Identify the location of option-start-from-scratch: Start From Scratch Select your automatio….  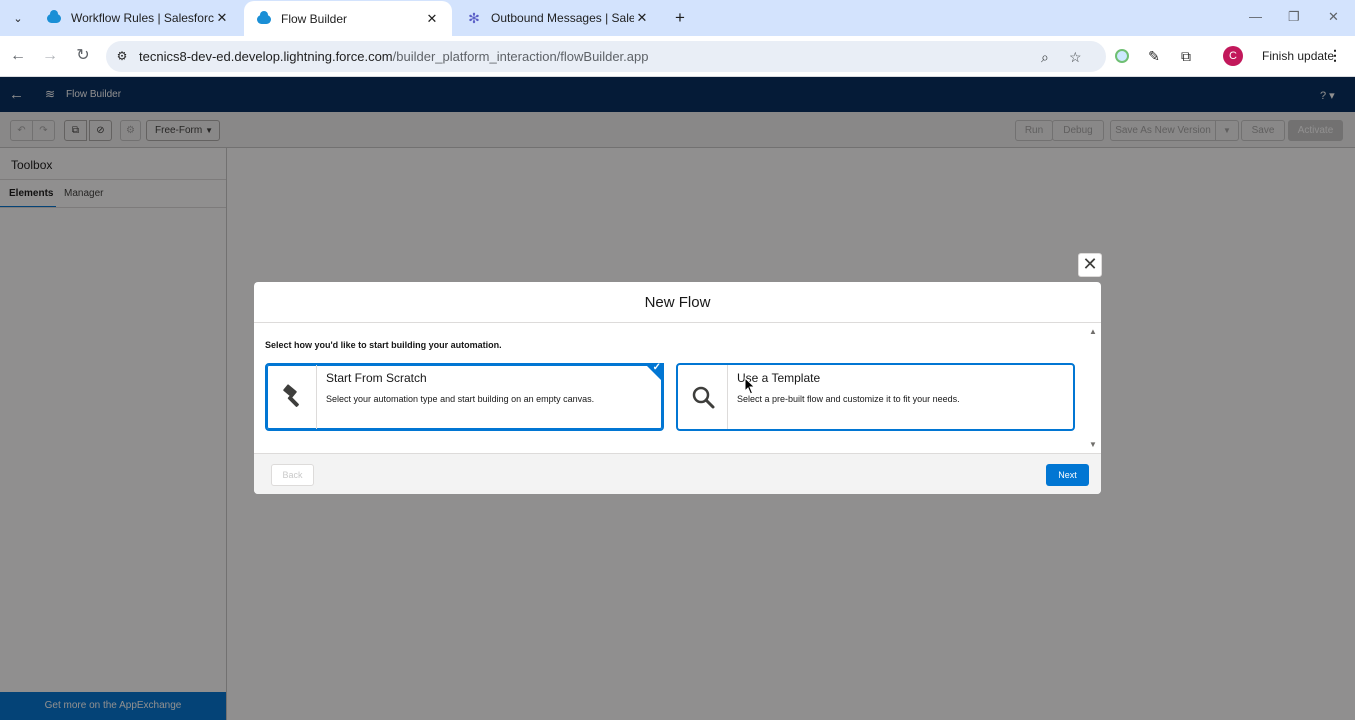
(464, 396).